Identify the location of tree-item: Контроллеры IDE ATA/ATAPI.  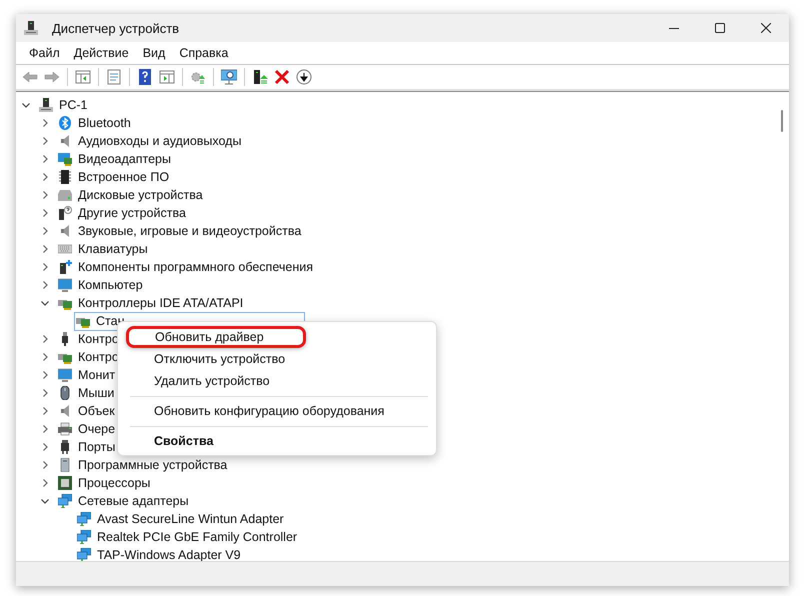
(151, 303).